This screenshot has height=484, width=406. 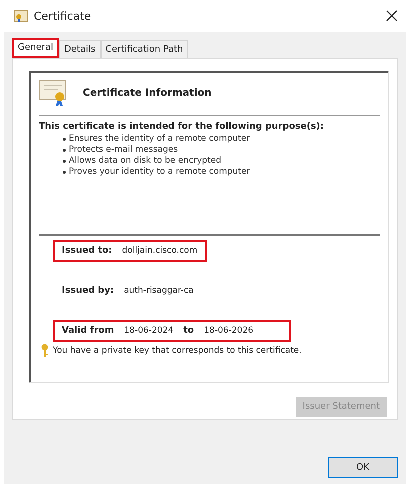 What do you see at coordinates (88, 331) in the screenshot?
I see `field-label: Valid from` at bounding box center [88, 331].